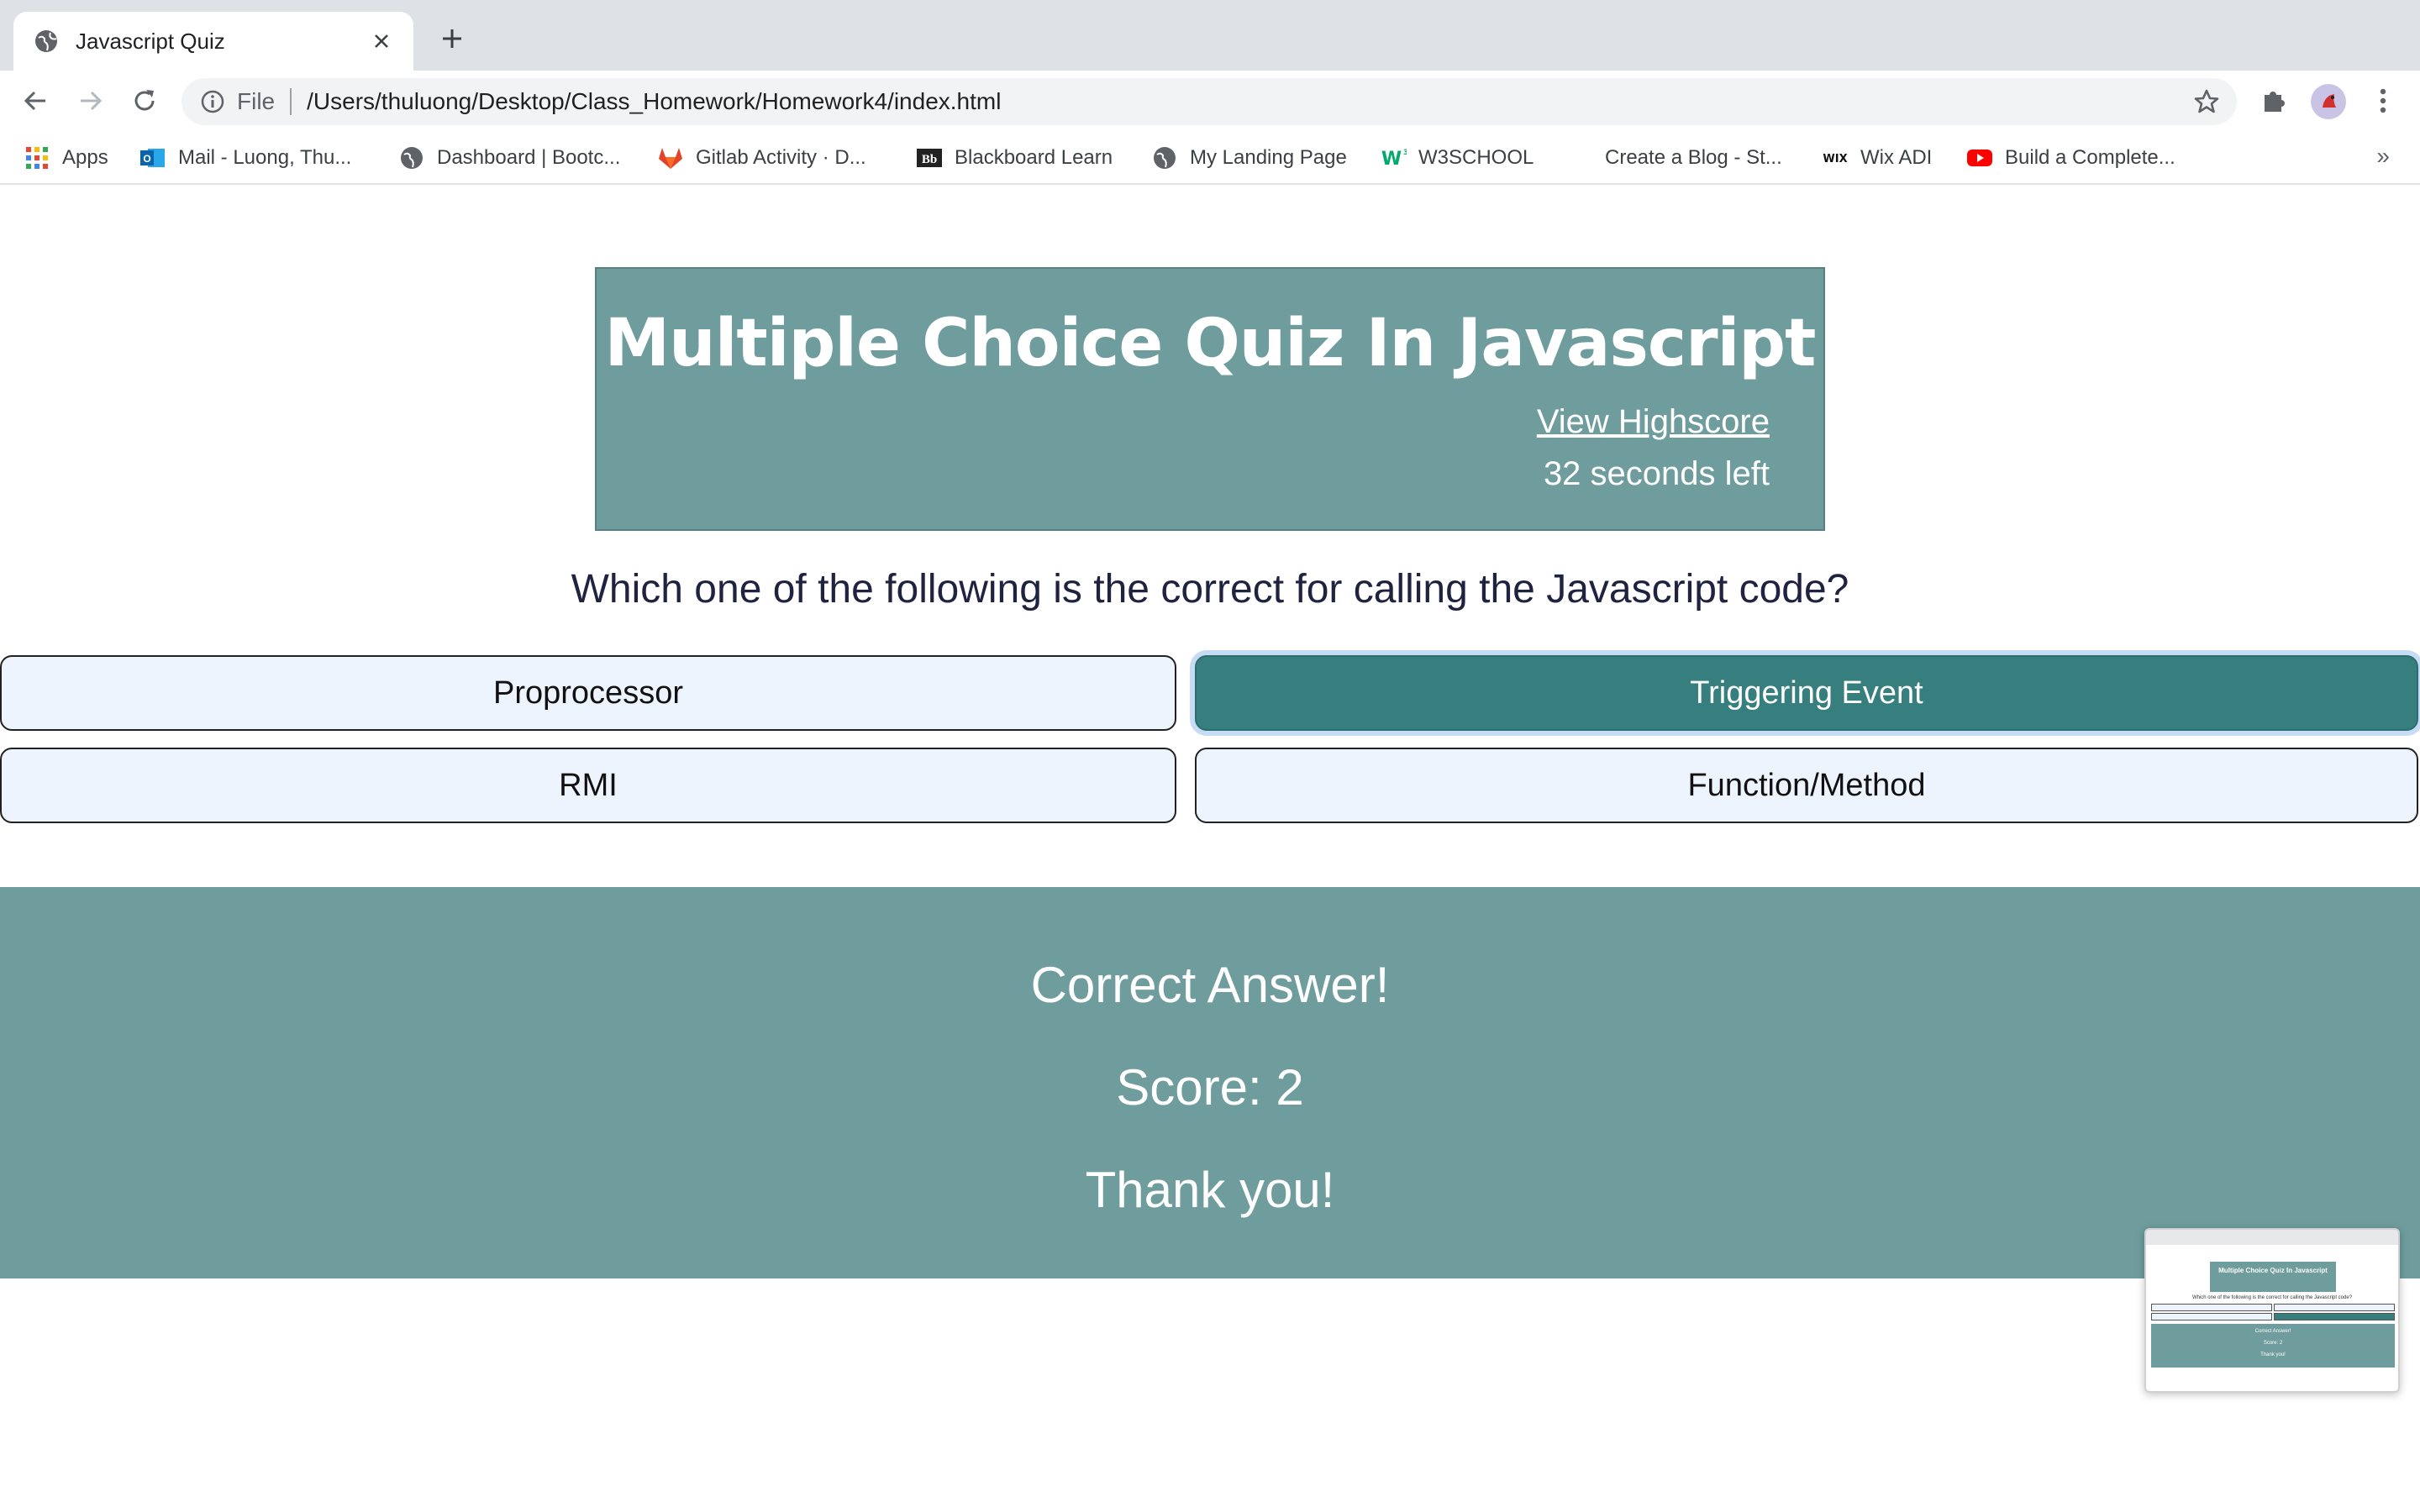 This screenshot has width=2420, height=1512. Describe the element at coordinates (146, 159) in the screenshot. I see `svg-text: O` at that location.